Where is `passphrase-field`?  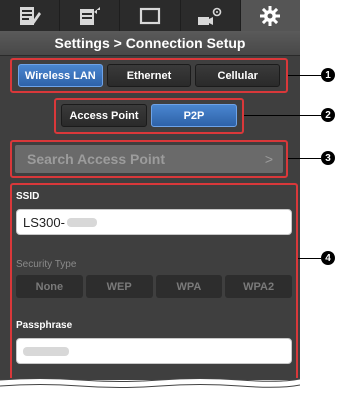 passphrase-field is located at coordinates (154, 351).